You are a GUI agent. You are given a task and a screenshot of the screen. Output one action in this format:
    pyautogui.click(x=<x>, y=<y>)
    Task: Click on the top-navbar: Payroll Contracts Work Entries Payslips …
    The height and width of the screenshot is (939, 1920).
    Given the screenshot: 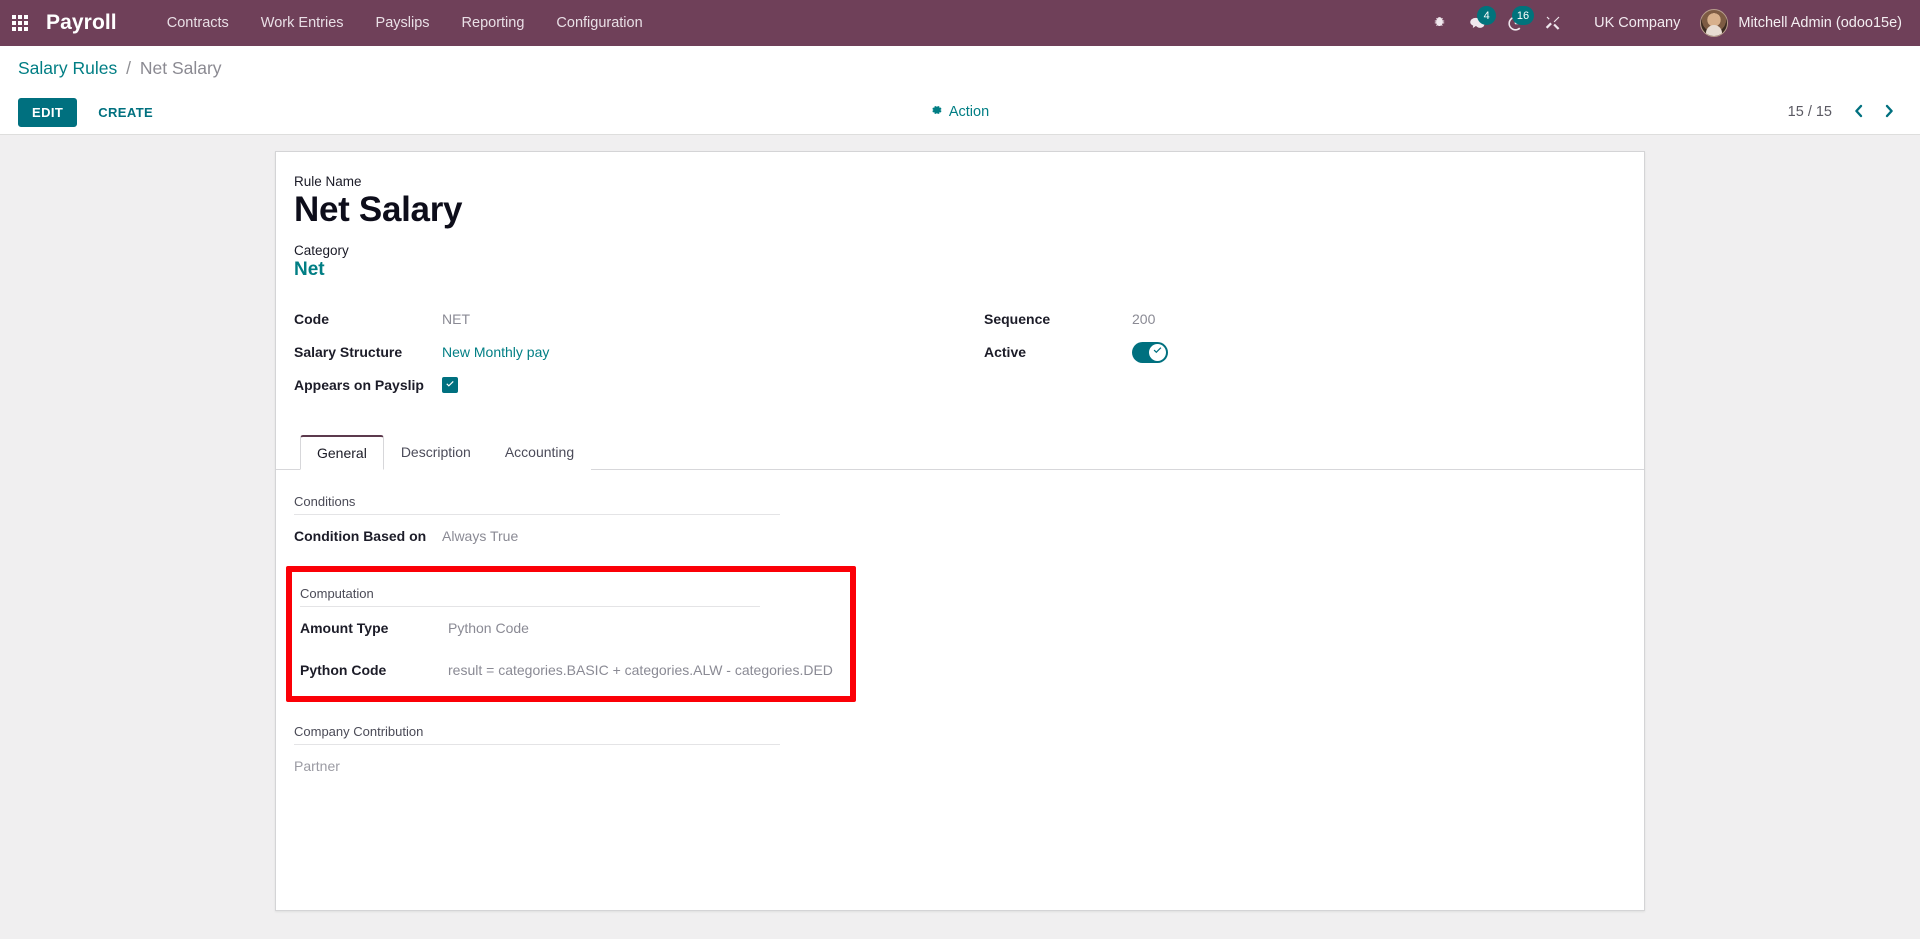 What is the action you would take?
    pyautogui.click(x=960, y=23)
    